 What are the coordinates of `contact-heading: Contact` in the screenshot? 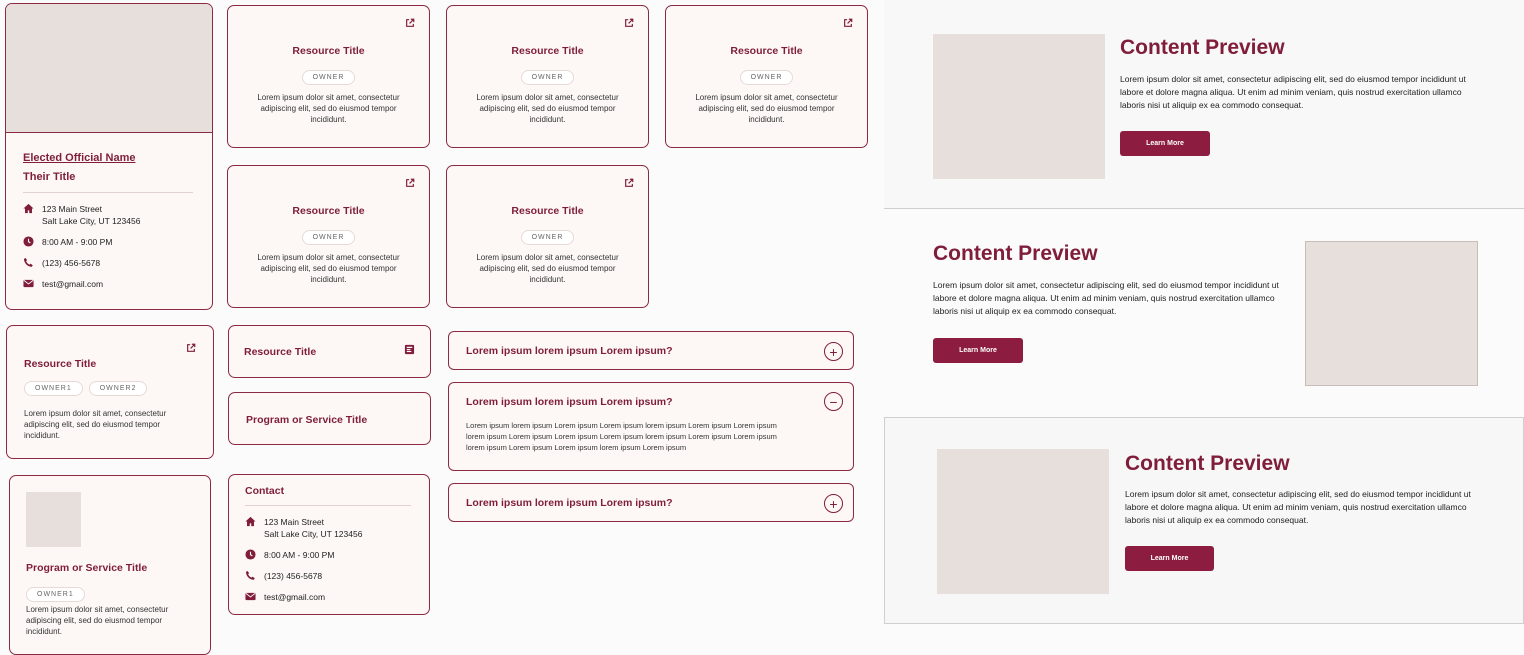 It's located at (265, 491).